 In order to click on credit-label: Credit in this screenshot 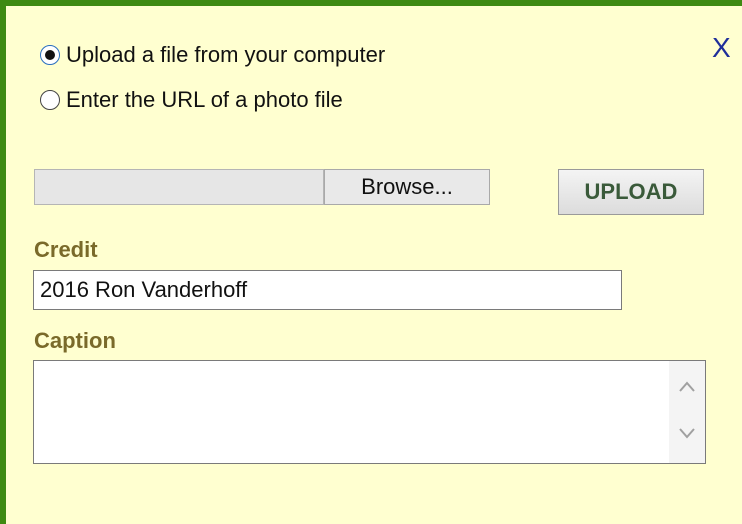, I will do `click(66, 249)`.